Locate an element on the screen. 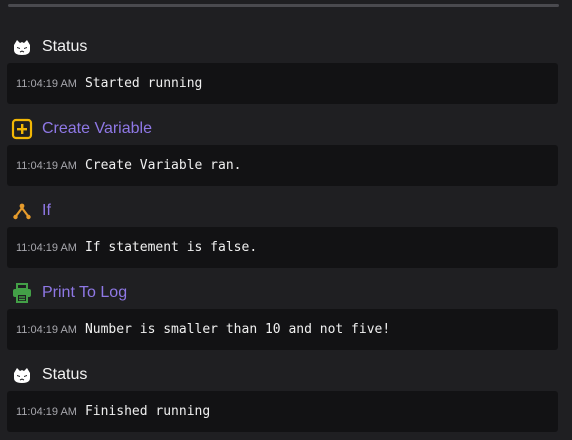 The width and height of the screenshot is (572, 440). log-entry-body: 11:04:19 AM Create Variable ran. is located at coordinates (282, 165).